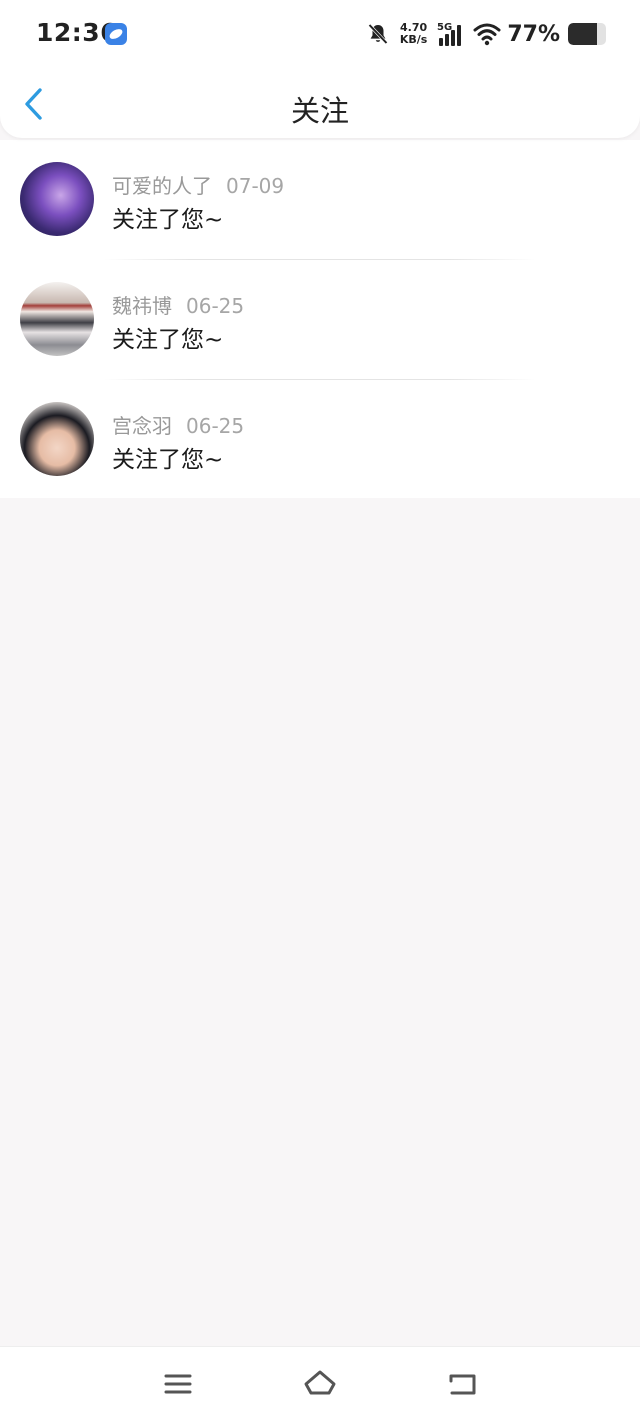  I want to click on user-name: 魏祎博, so click(142, 306).